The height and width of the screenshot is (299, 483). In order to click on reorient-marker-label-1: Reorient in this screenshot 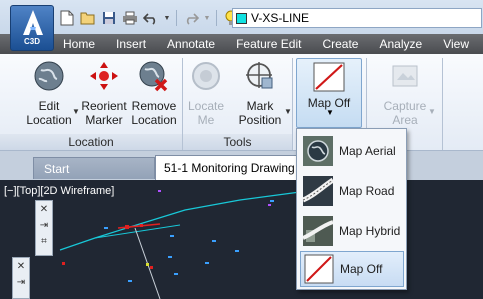, I will do `click(104, 106)`.